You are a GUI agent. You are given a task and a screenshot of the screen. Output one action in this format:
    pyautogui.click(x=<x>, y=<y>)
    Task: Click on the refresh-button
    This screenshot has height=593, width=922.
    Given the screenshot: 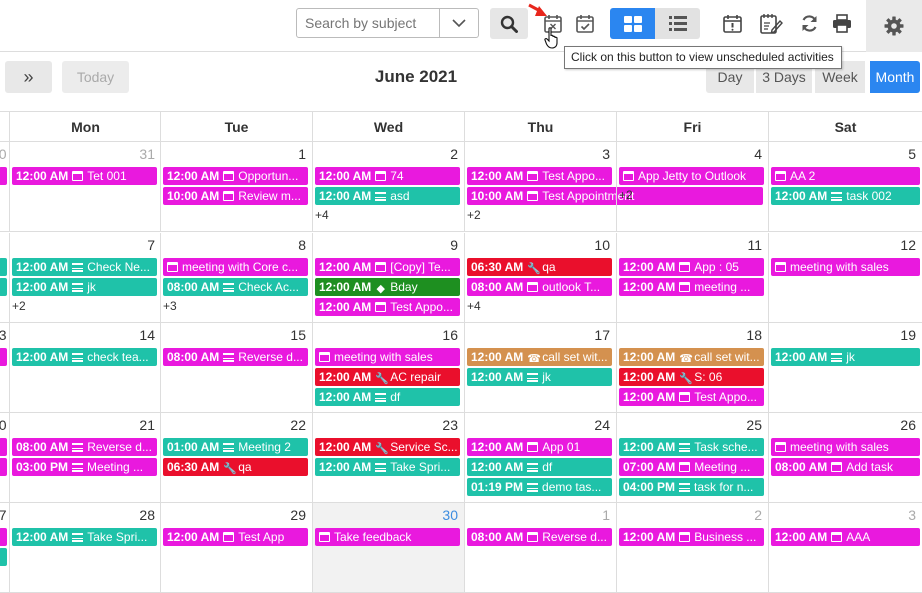 What is the action you would take?
    pyautogui.click(x=809, y=23)
    